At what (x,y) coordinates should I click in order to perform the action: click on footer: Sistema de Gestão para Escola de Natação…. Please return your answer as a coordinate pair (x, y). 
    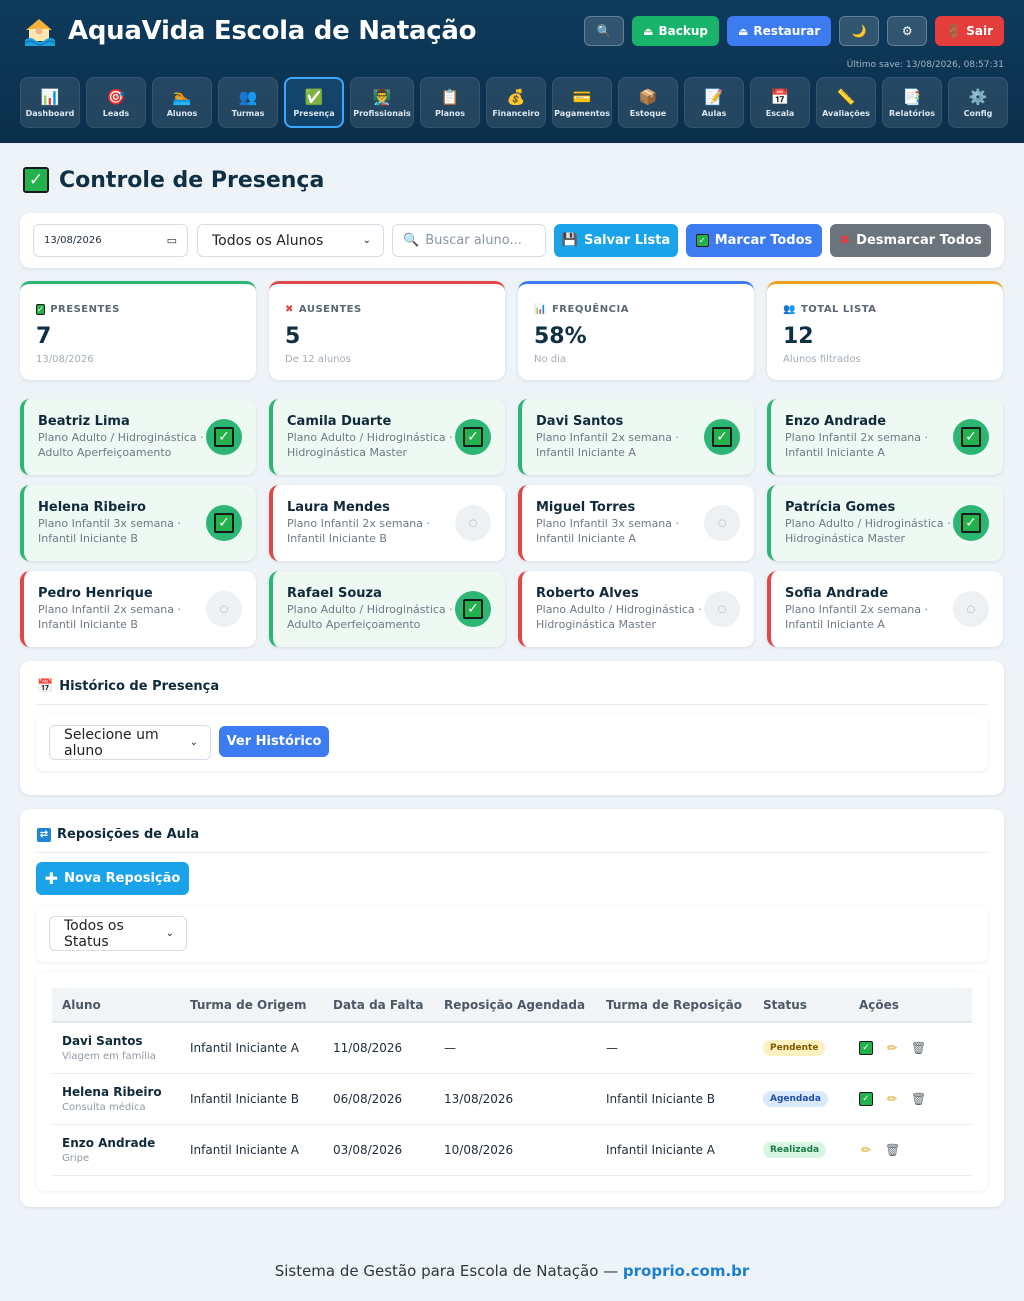
    Looking at the image, I should click on (512, 1271).